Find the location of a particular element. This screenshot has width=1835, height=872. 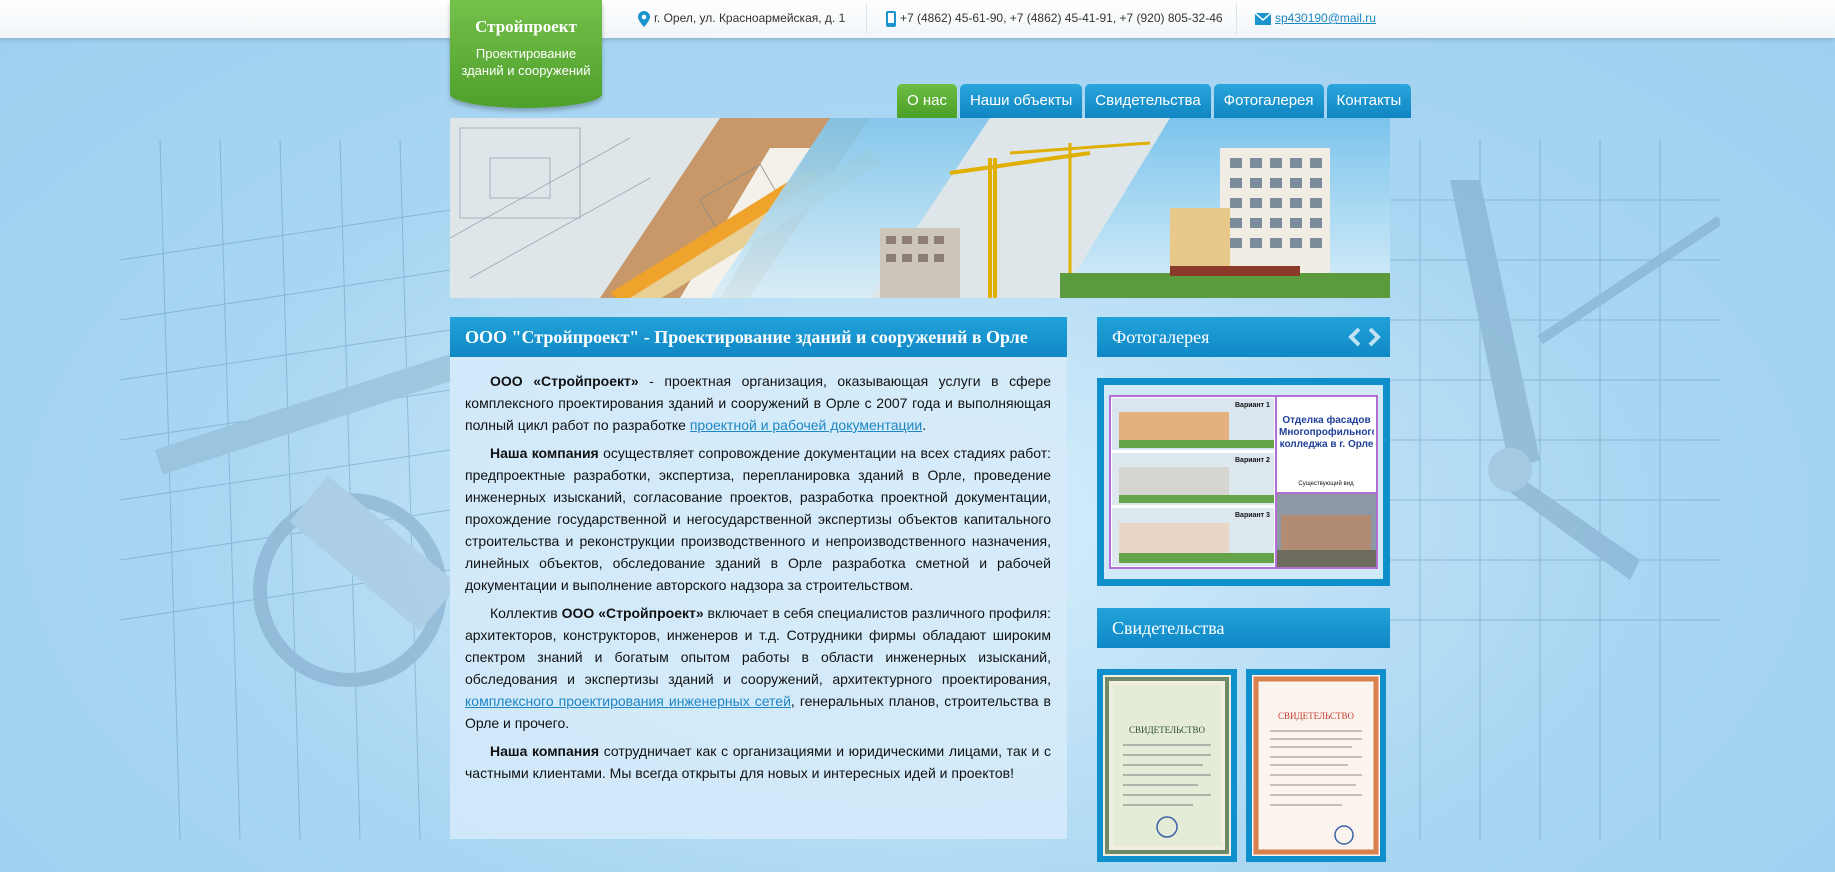

header-banner is located at coordinates (920, 208).